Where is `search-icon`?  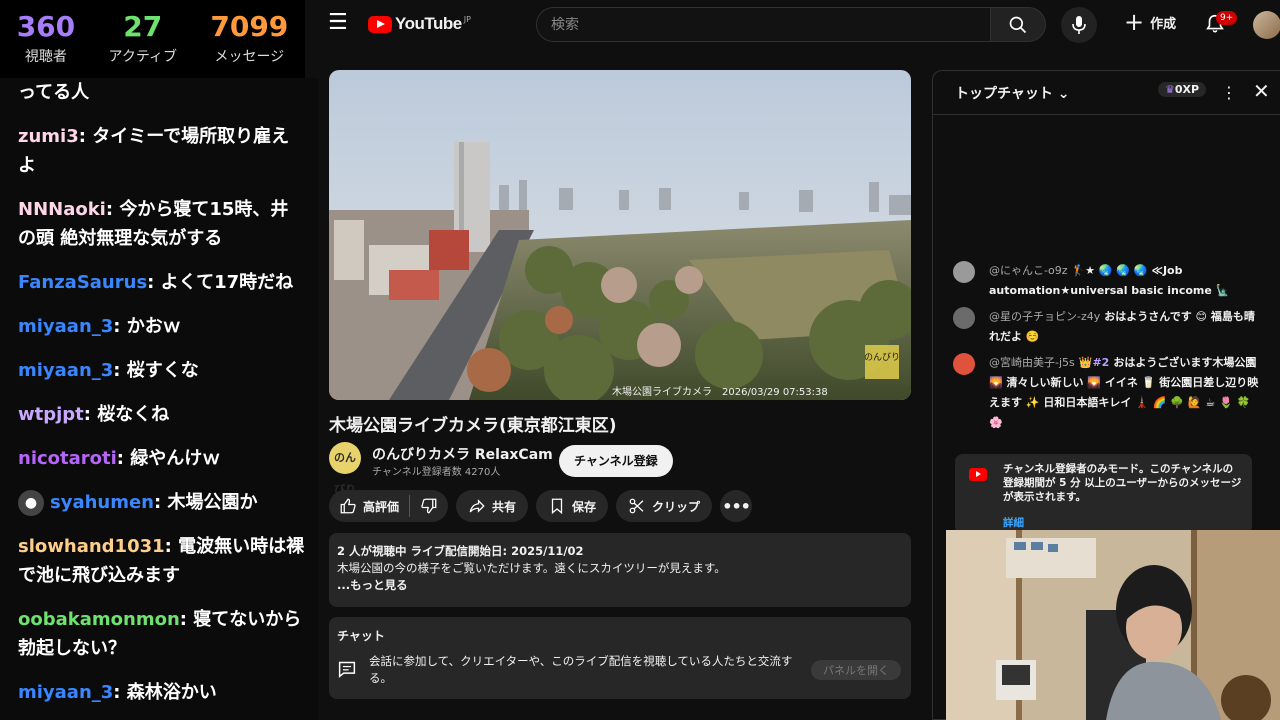 search-icon is located at coordinates (1018, 24).